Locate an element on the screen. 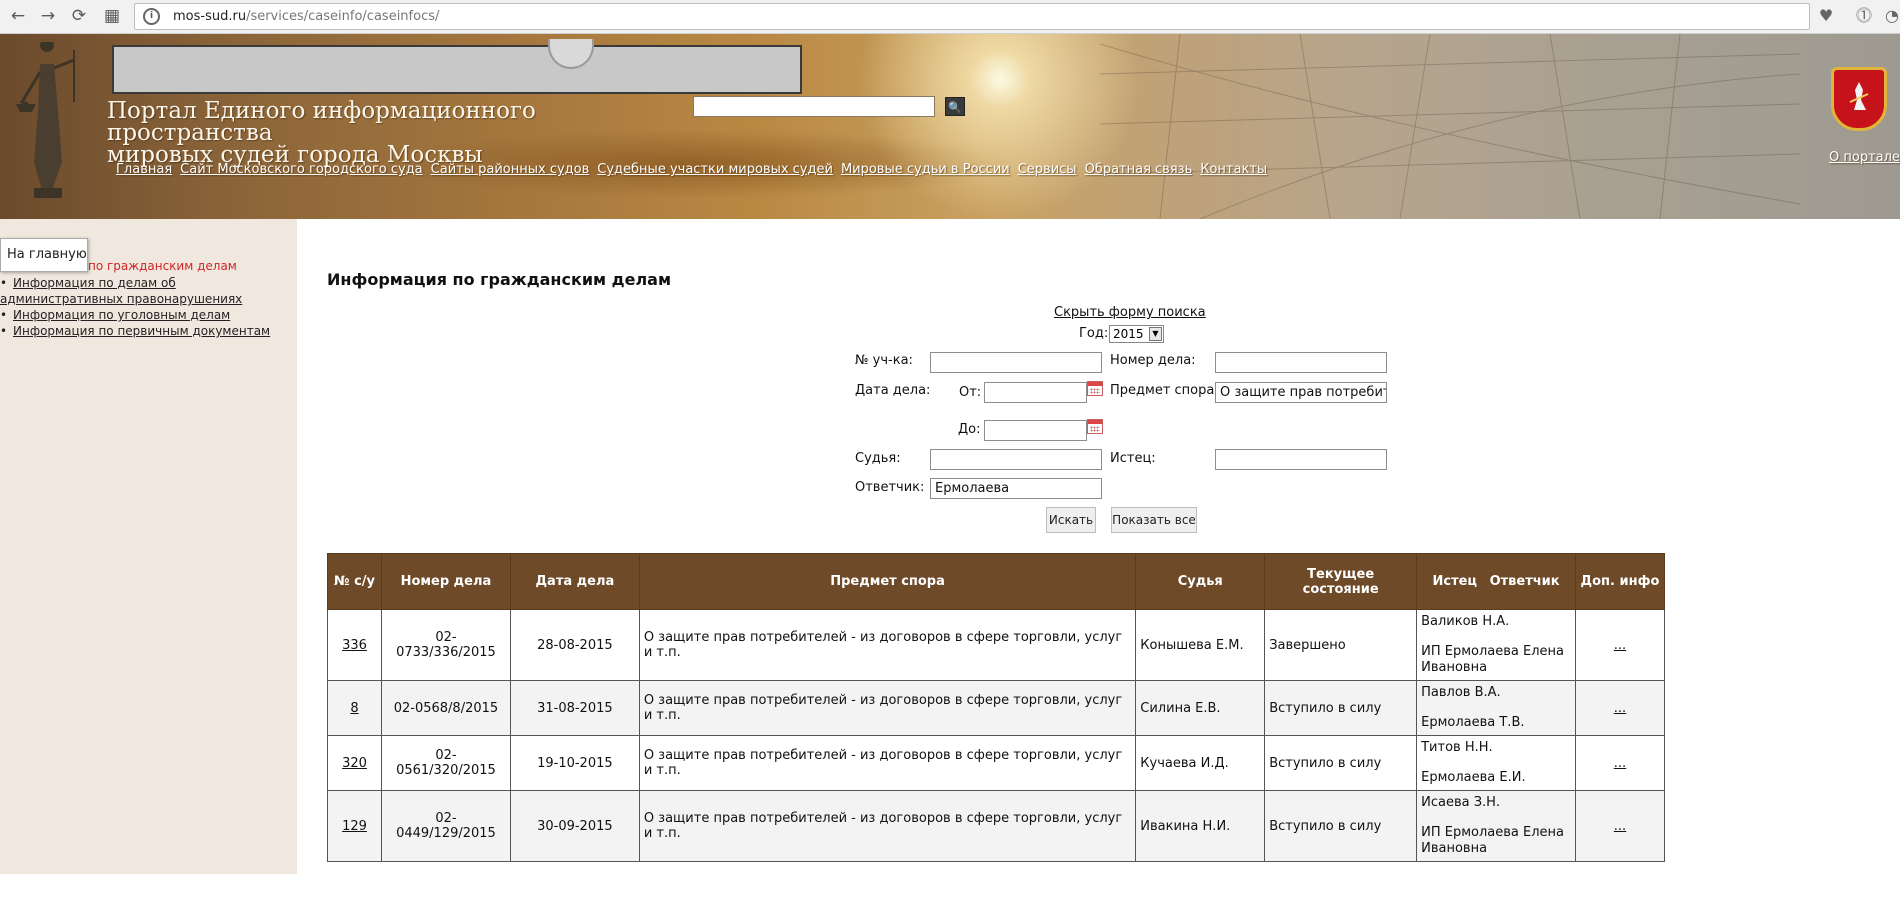 The image size is (1900, 922). video-player is located at coordinates (457, 66).